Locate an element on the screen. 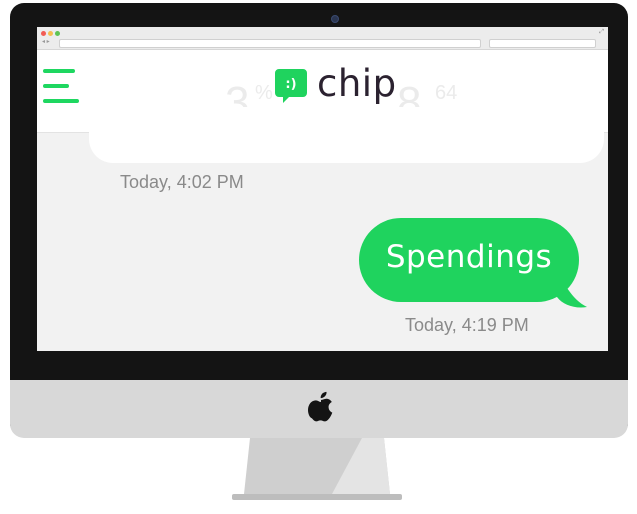 The image size is (637, 514). app-logo-text: chip is located at coordinates (357, 83).